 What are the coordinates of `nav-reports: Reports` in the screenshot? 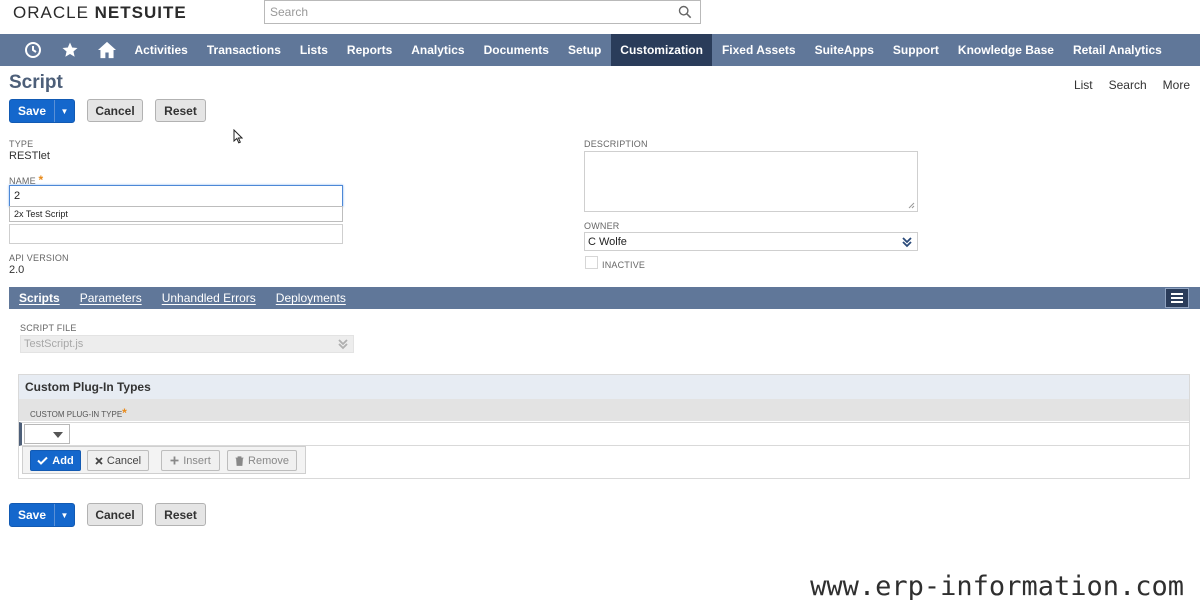 It's located at (369, 50).